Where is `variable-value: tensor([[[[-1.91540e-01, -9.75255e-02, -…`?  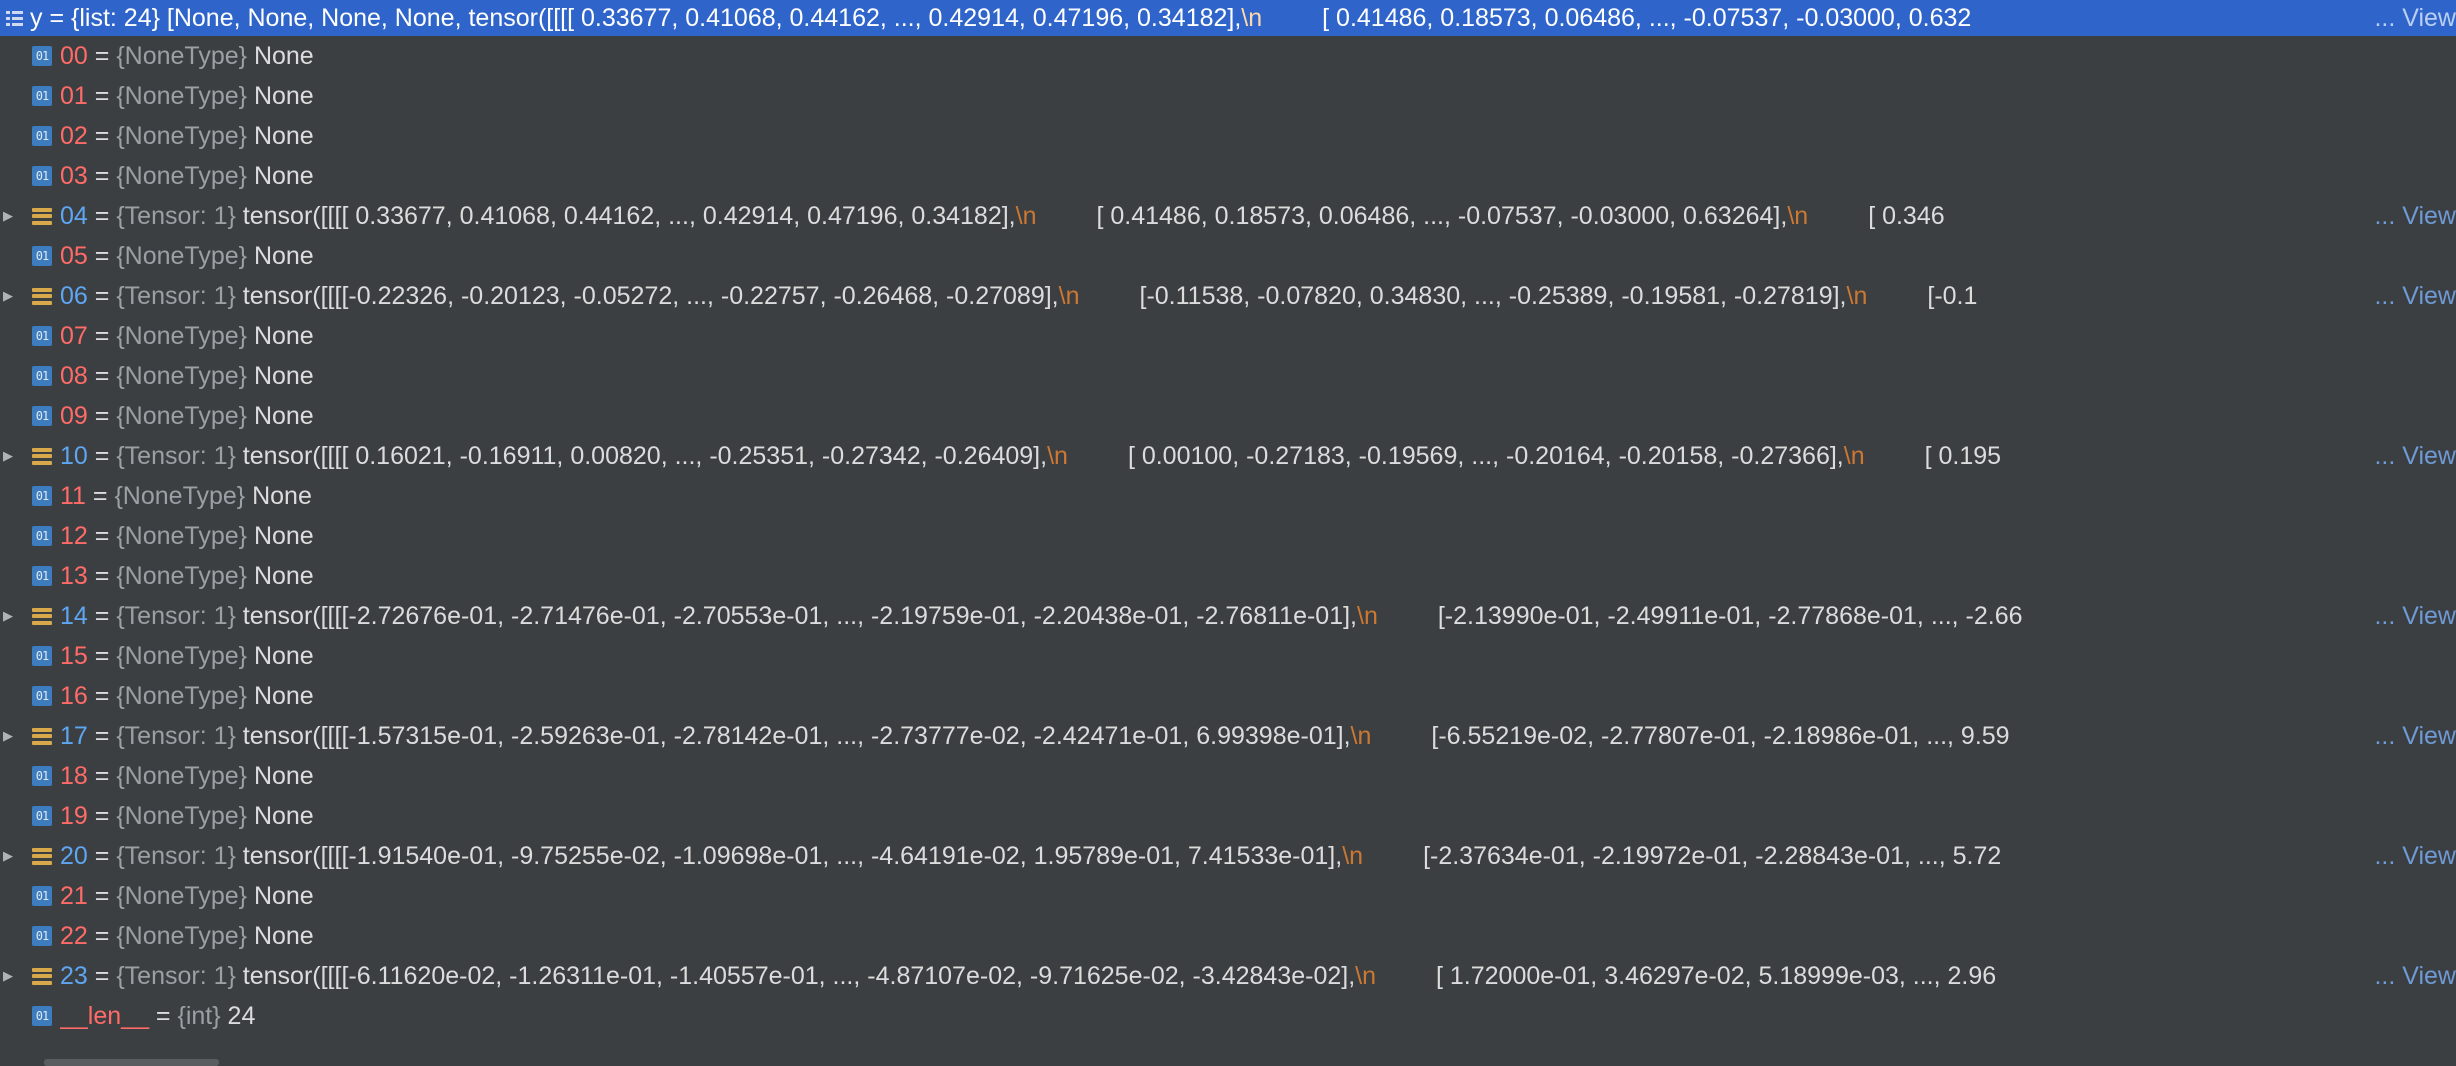
variable-value: tensor([[[[-1.91540e-01, -9.75255e-02, -… is located at coordinates (792, 855).